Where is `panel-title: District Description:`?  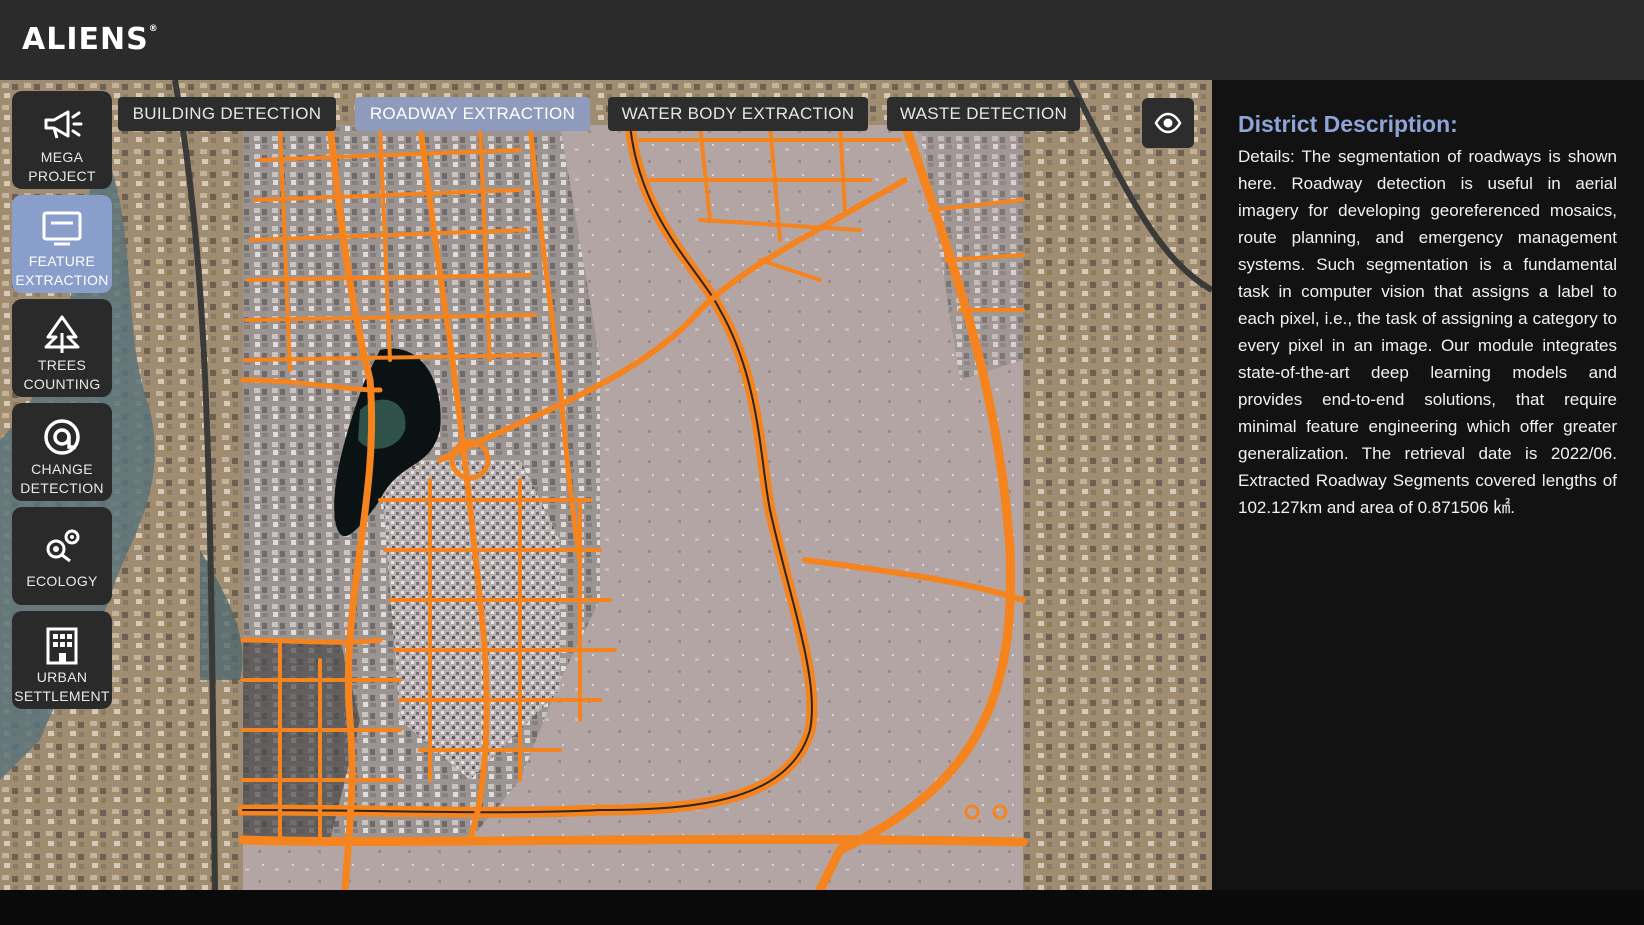 panel-title: District Description: is located at coordinates (1348, 124).